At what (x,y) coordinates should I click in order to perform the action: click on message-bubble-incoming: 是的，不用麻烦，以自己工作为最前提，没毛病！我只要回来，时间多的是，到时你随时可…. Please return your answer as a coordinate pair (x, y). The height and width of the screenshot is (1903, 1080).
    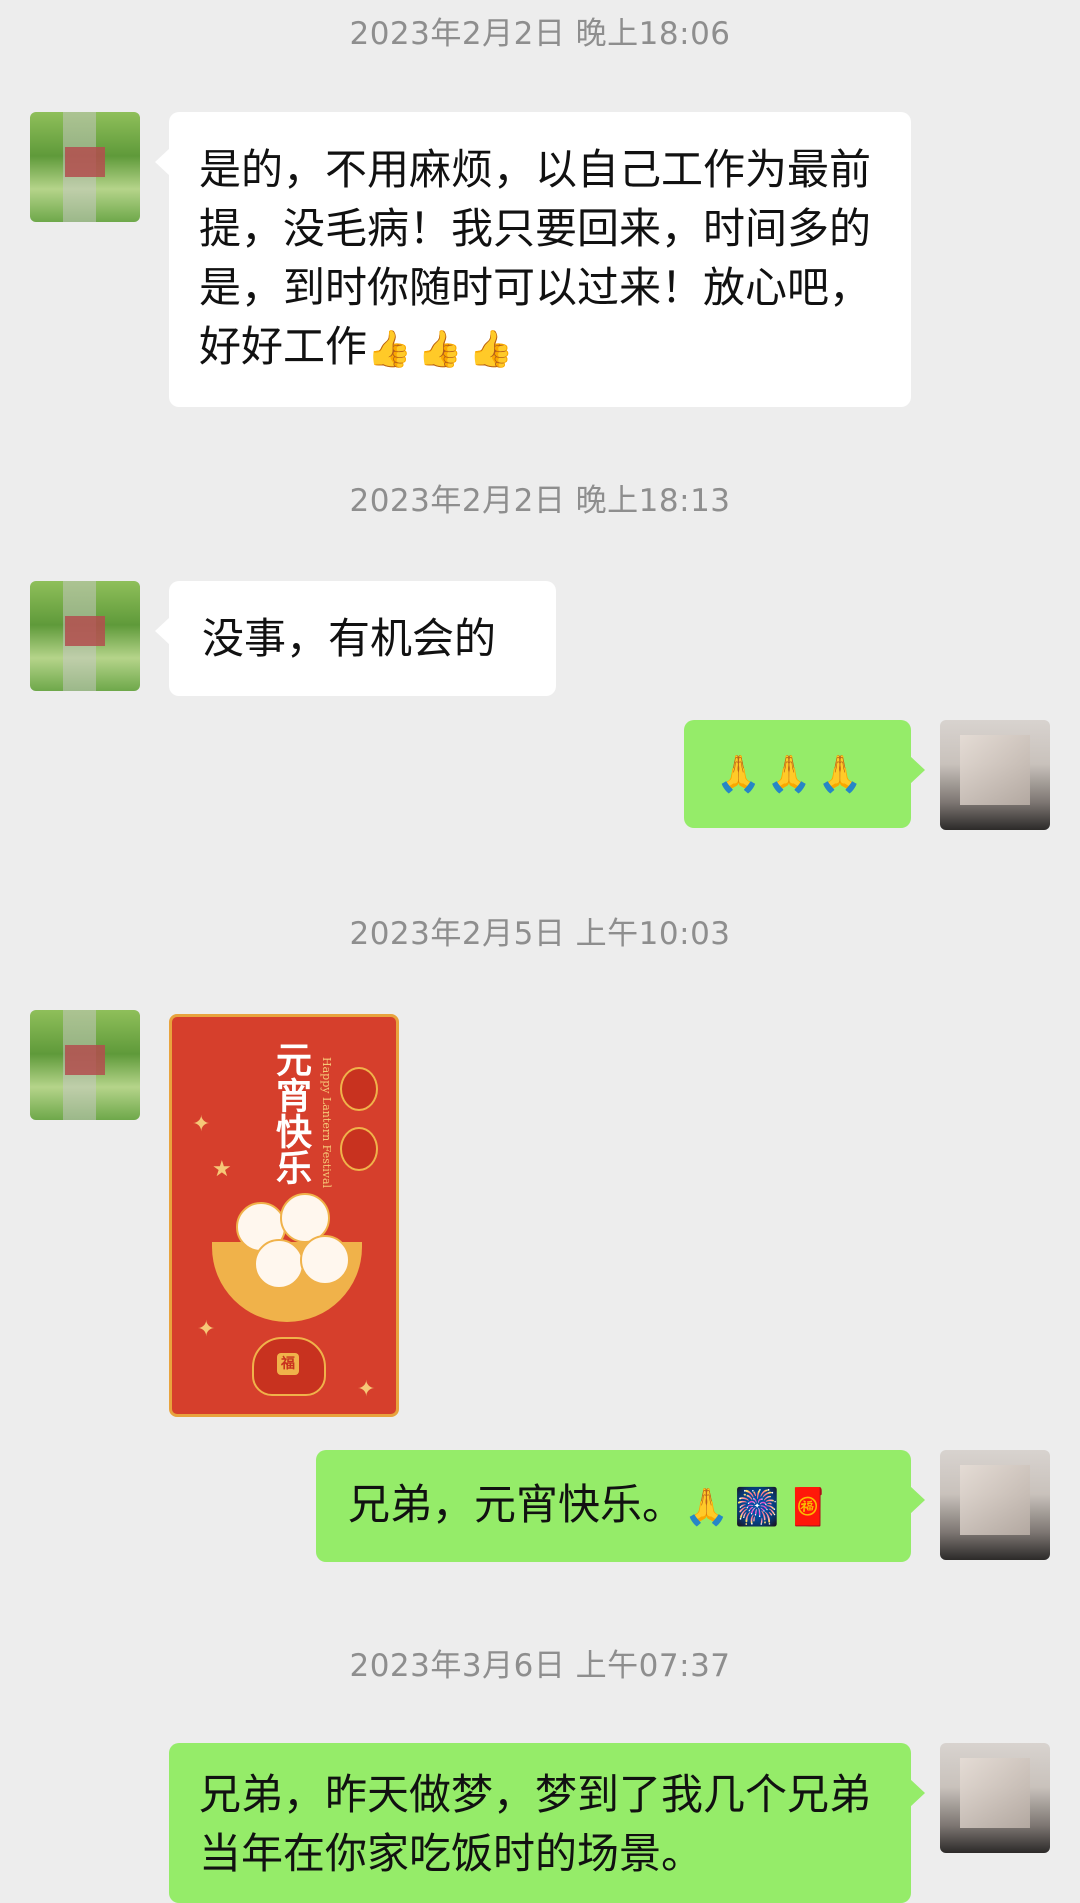
    Looking at the image, I should click on (533, 259).